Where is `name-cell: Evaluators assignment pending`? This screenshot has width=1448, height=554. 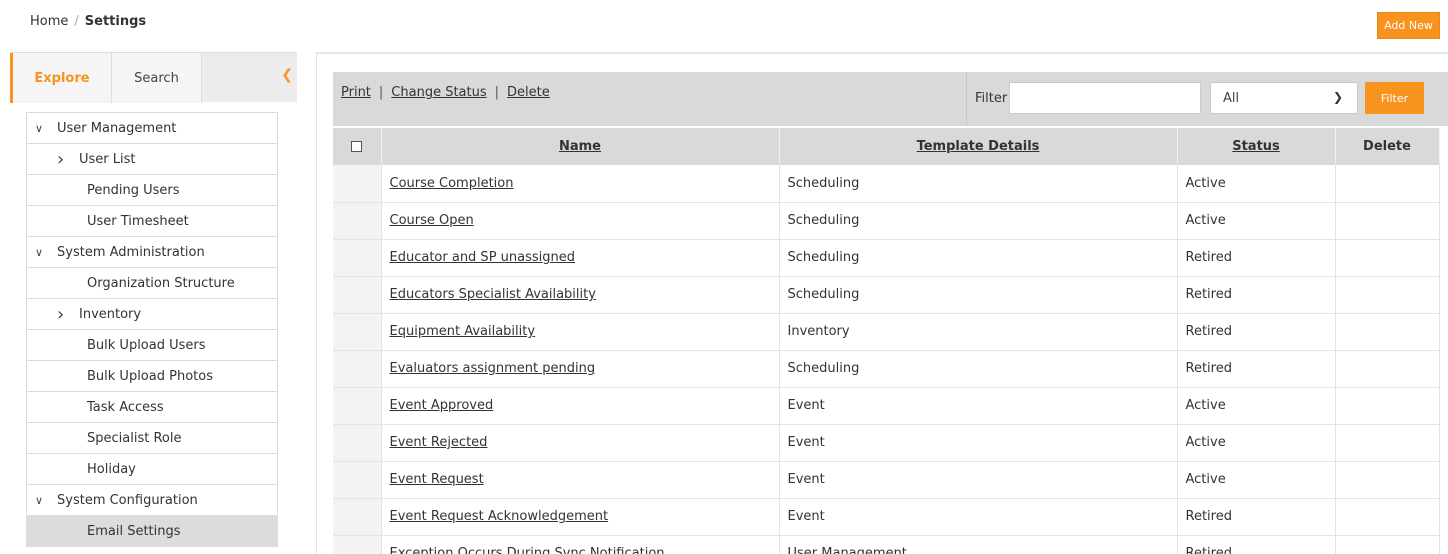
name-cell: Evaluators assignment pending is located at coordinates (580, 369).